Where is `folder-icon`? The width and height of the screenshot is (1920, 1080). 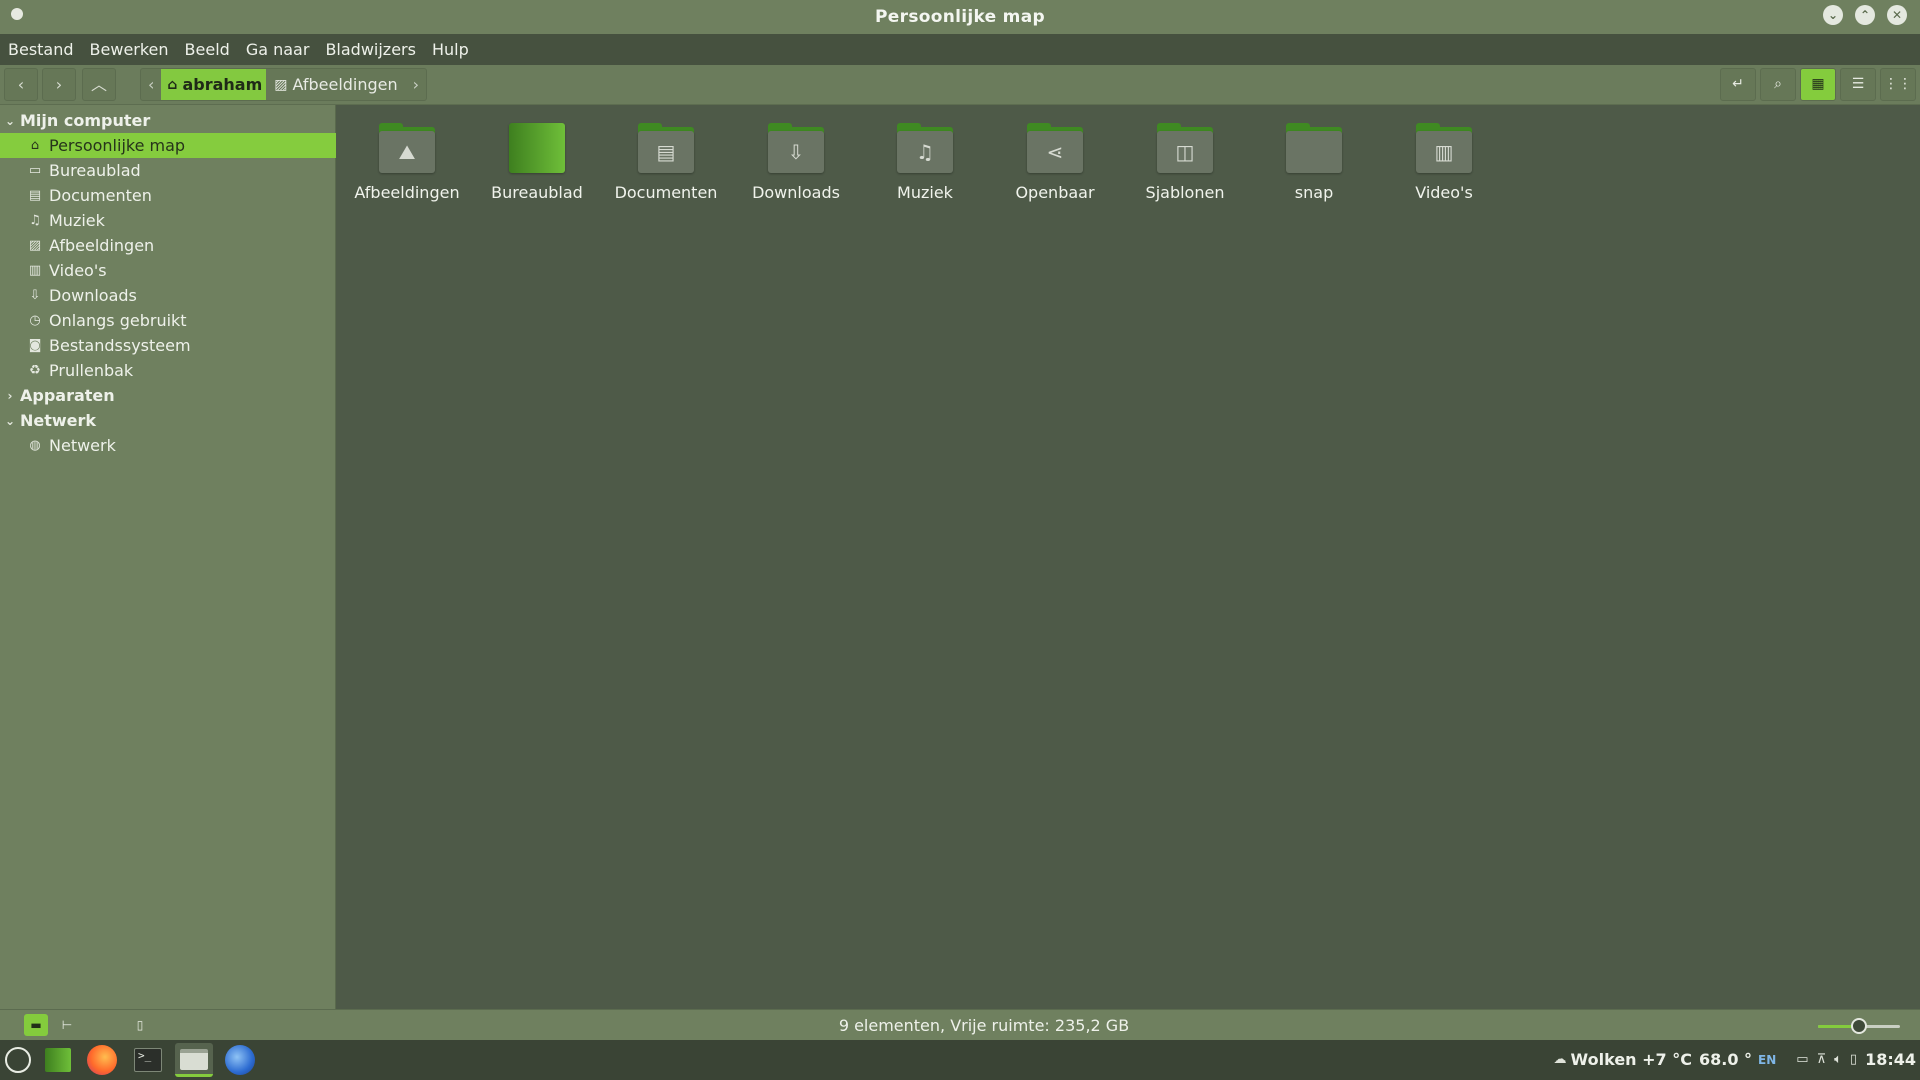
folder-icon is located at coordinates (537, 148).